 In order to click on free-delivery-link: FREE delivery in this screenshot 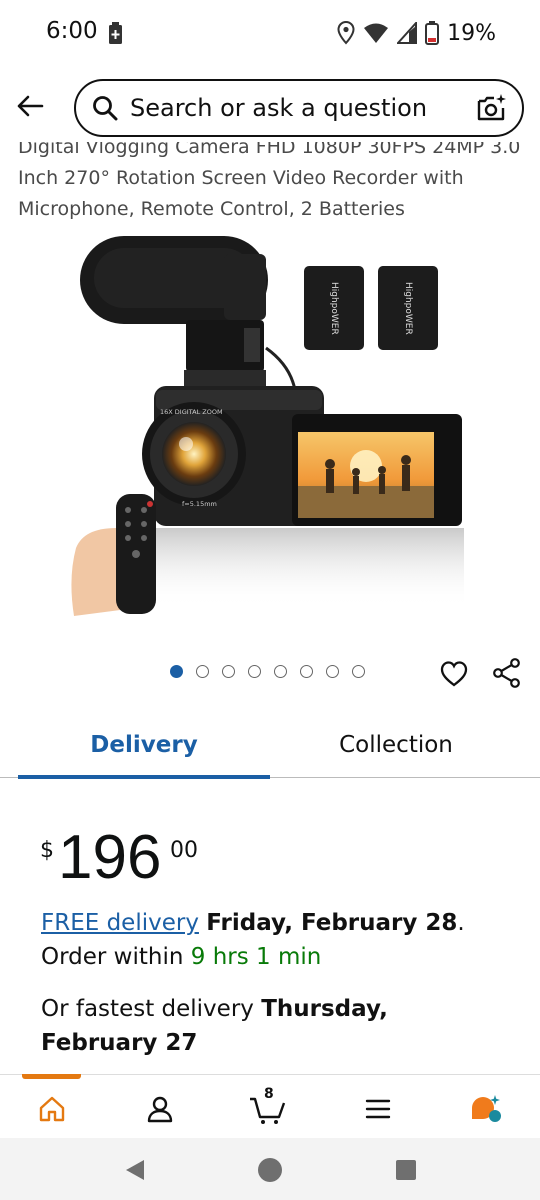, I will do `click(120, 923)`.